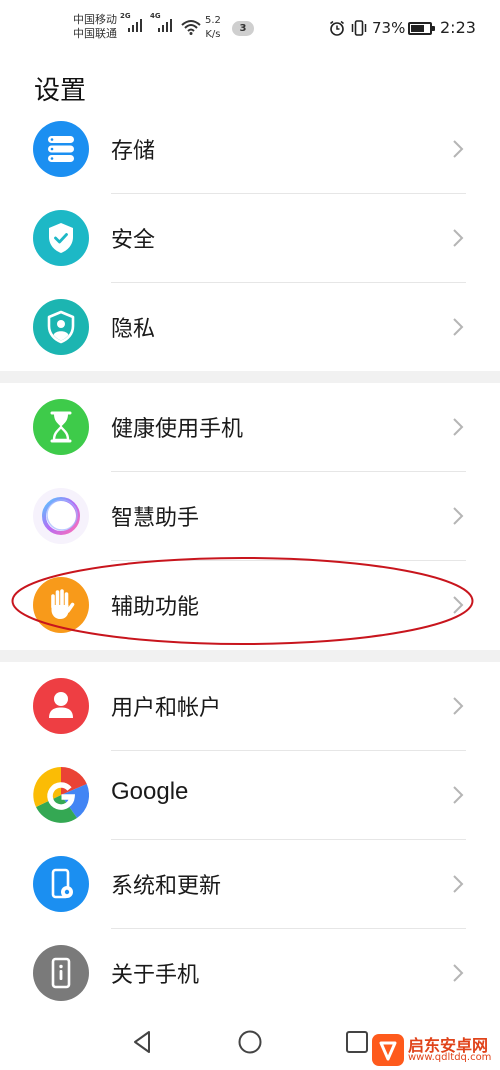 This screenshot has width=500, height=1070. What do you see at coordinates (61, 973) in the screenshot?
I see `phone-info-icon` at bounding box center [61, 973].